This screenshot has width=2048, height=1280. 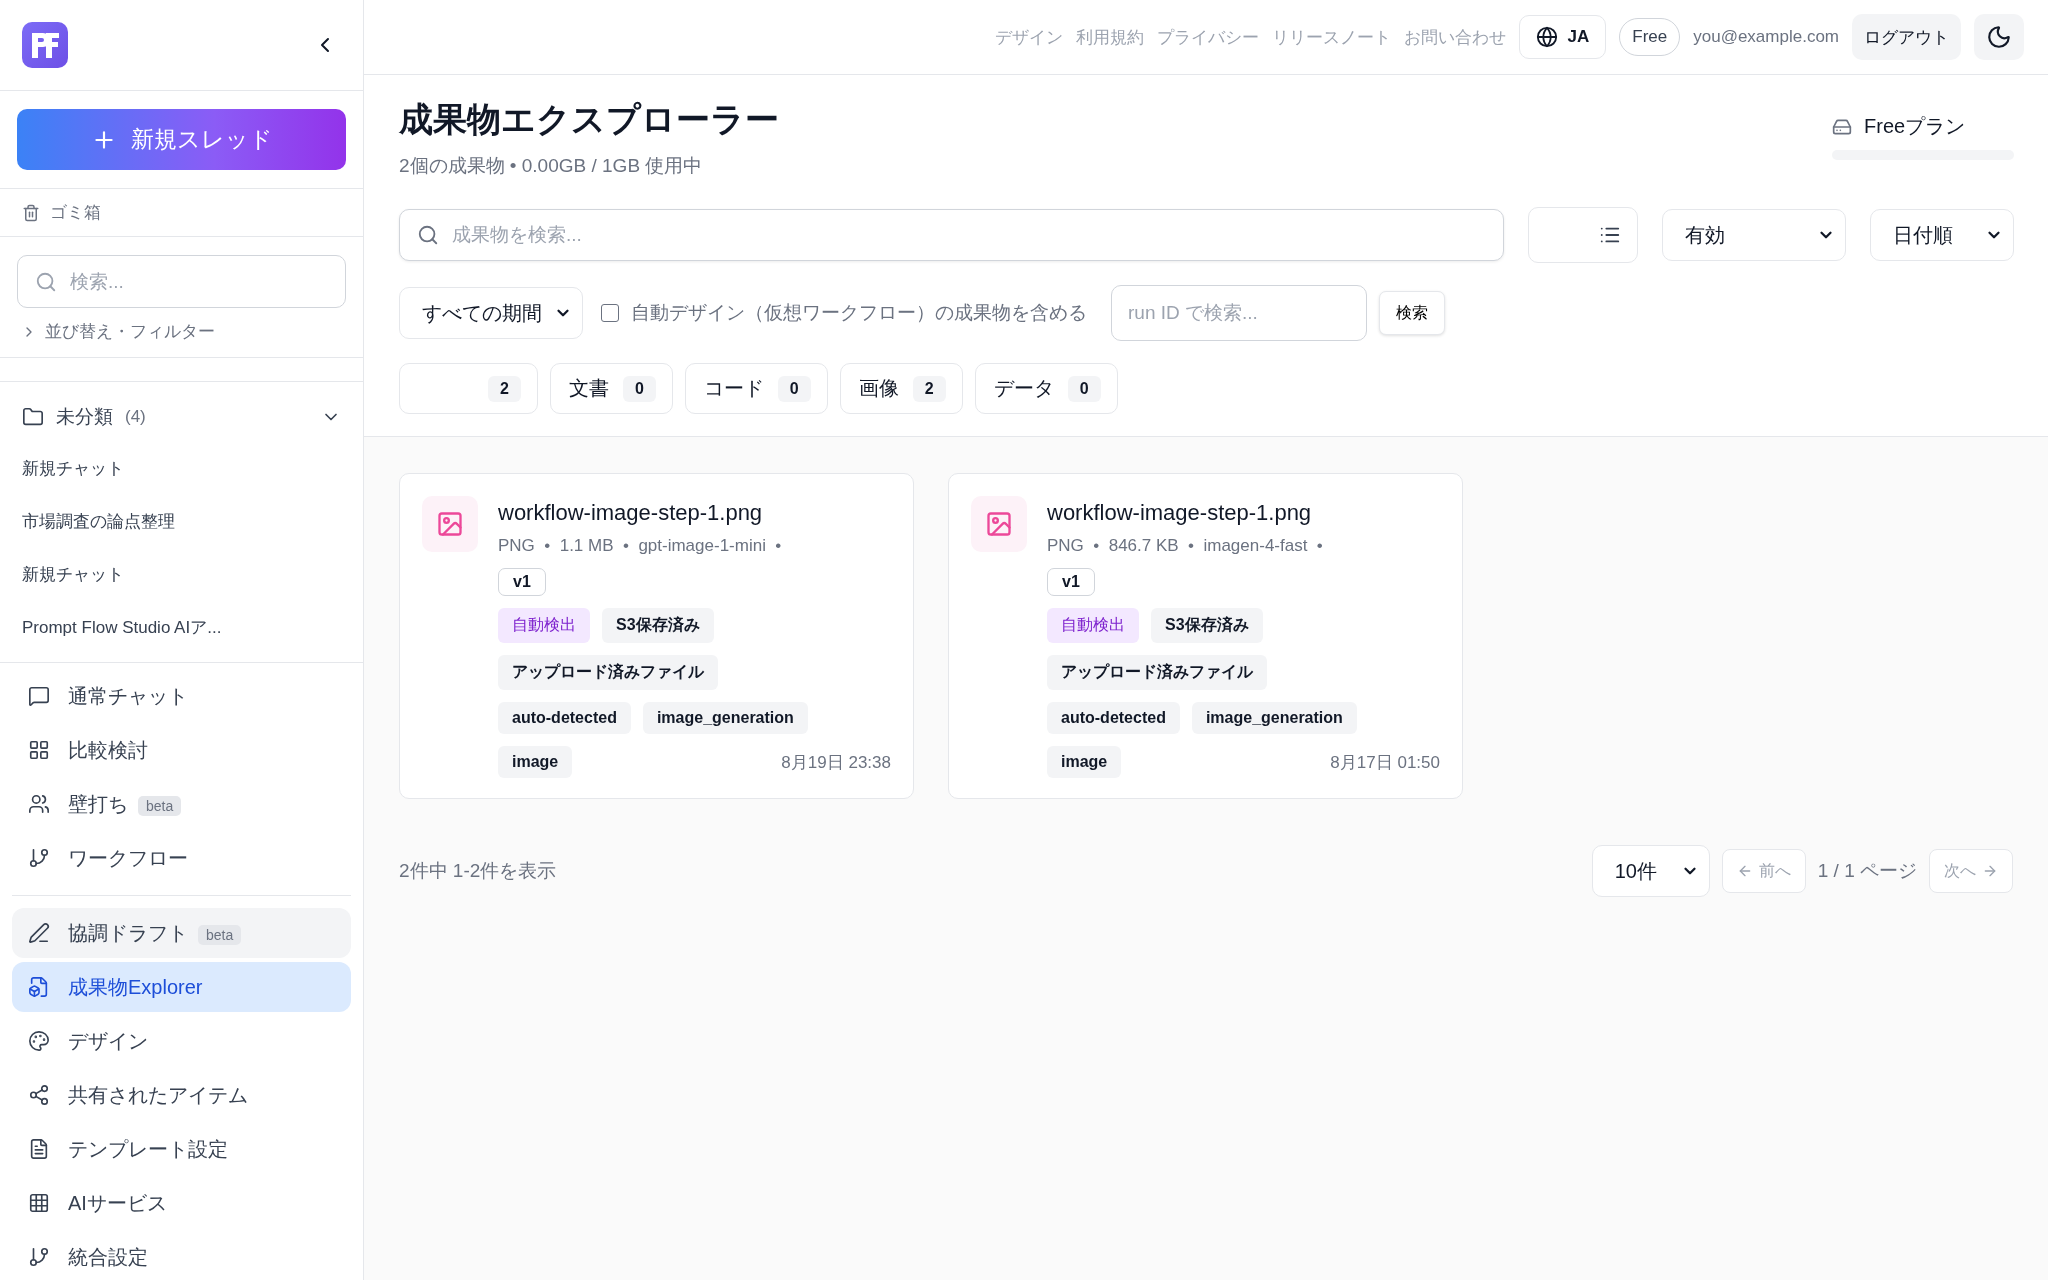 I want to click on artifact-card: workflow-image-step-1.png PNG • 846.7 KB • imagen-4-fast • v1 自動検出 S3保存済み アップロード済みファイル auto-detected image_generation image 8月17日 01:50, so click(x=1205, y=636).